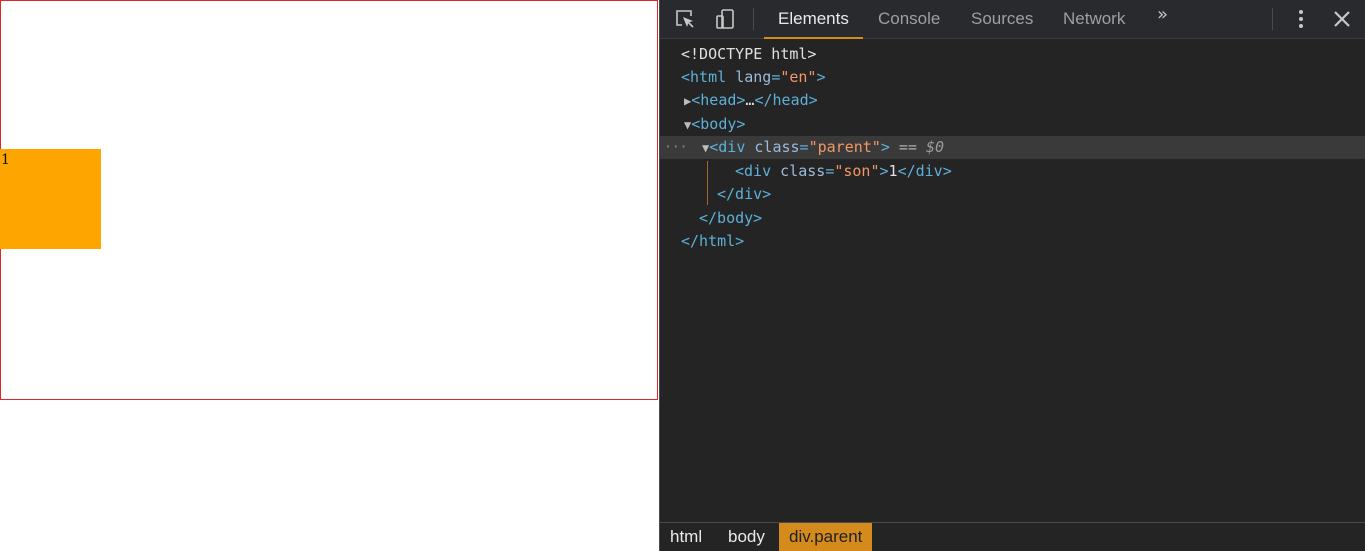  Describe the element at coordinates (50, 199) in the screenshot. I see `son-div` at that location.